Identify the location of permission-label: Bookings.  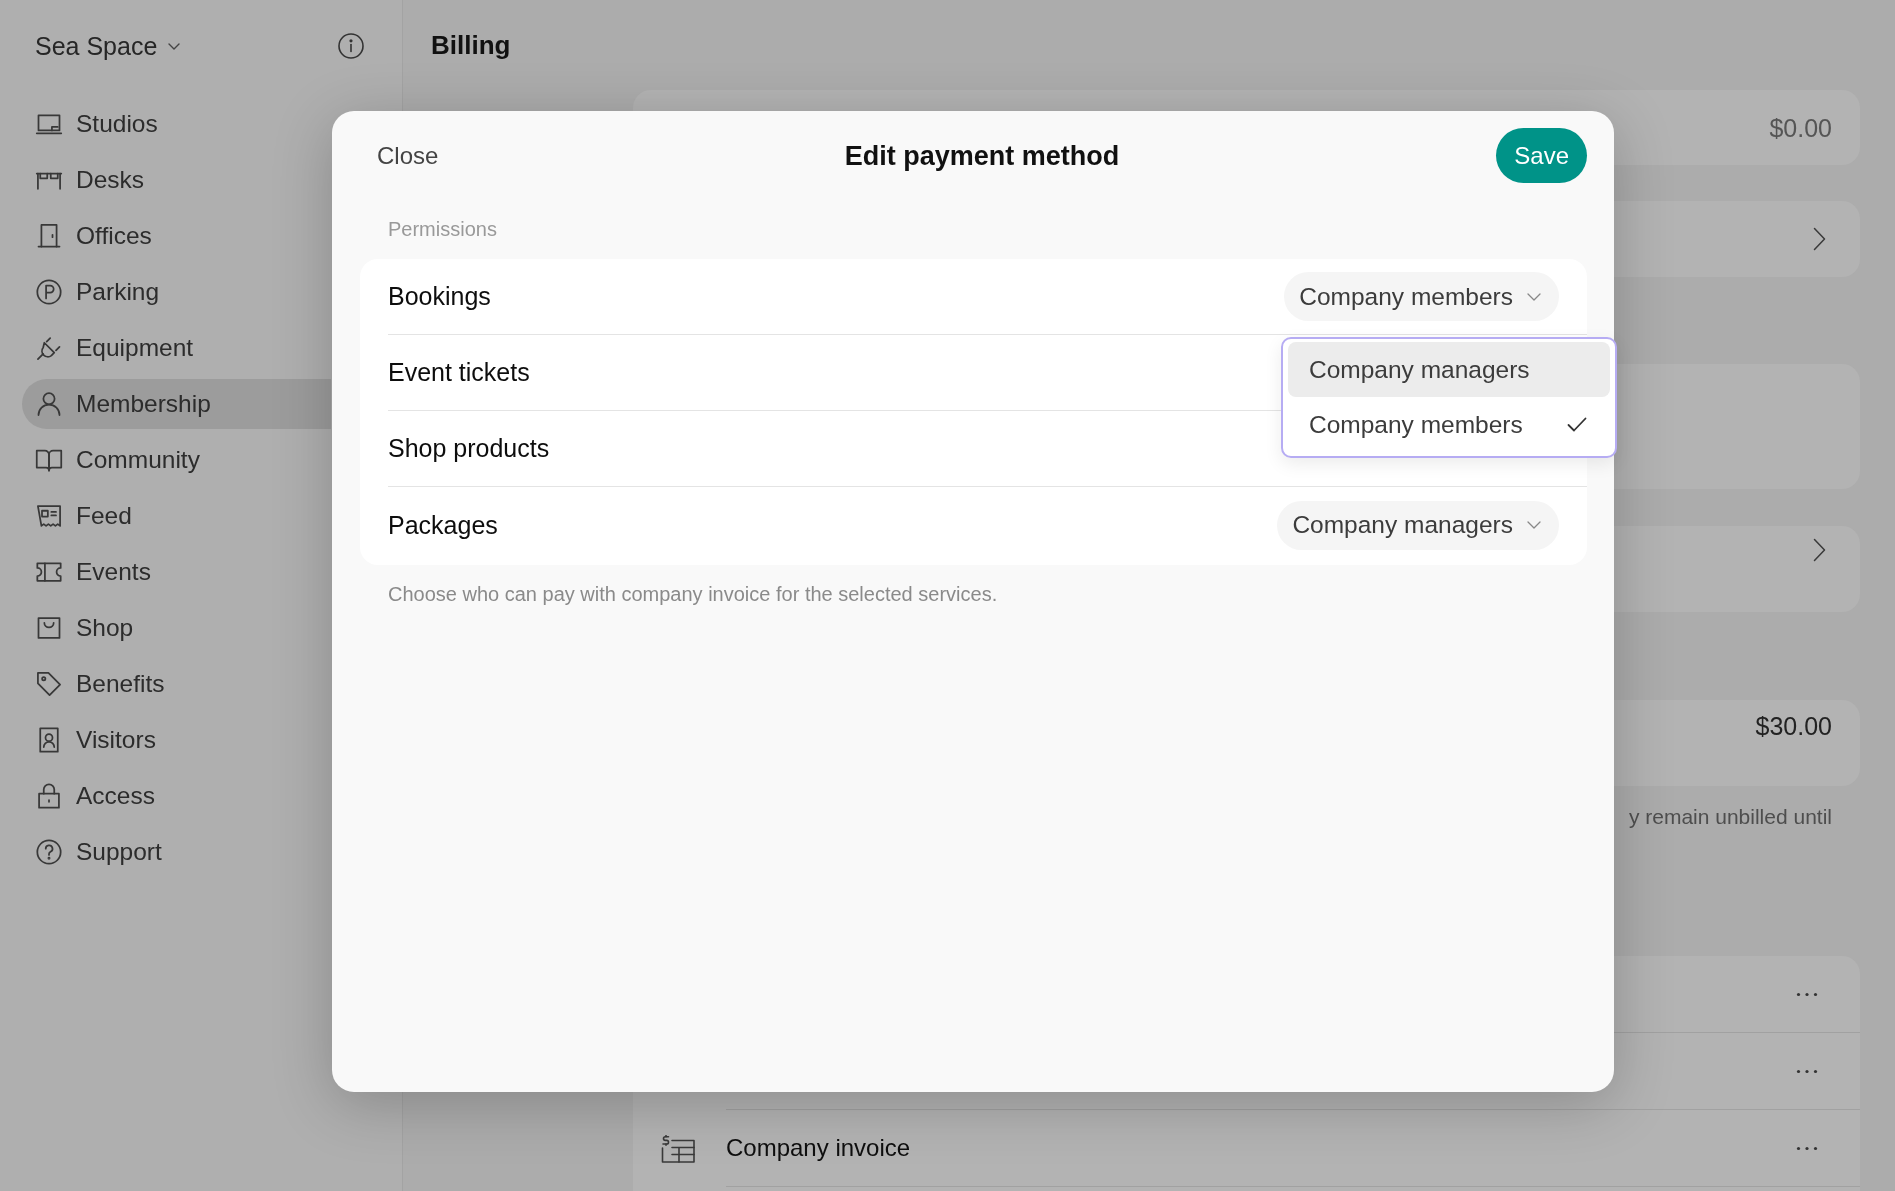
(439, 296).